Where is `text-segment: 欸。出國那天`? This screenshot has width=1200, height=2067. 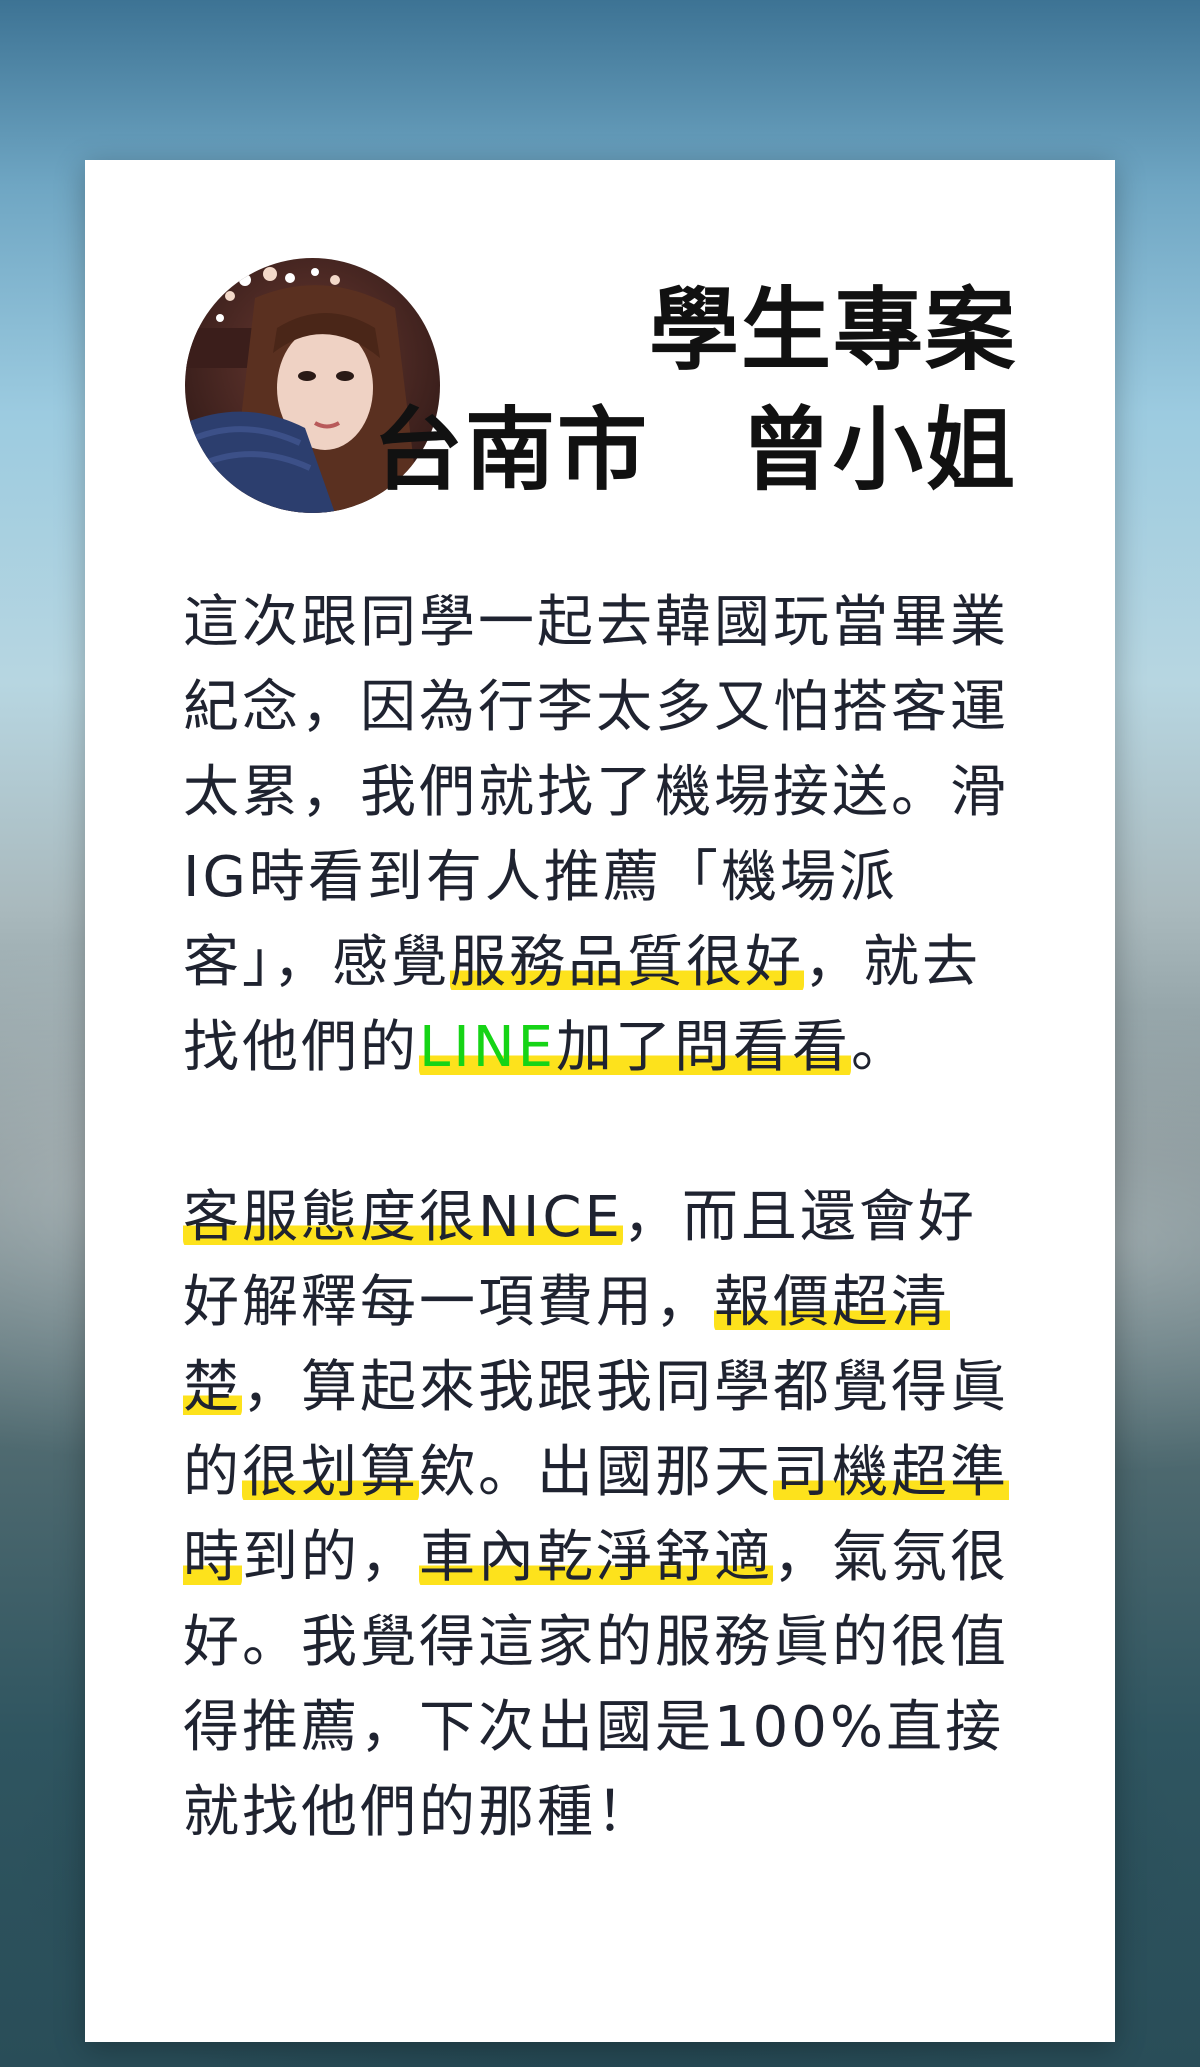 text-segment: 欸。出國那天 is located at coordinates (596, 1472).